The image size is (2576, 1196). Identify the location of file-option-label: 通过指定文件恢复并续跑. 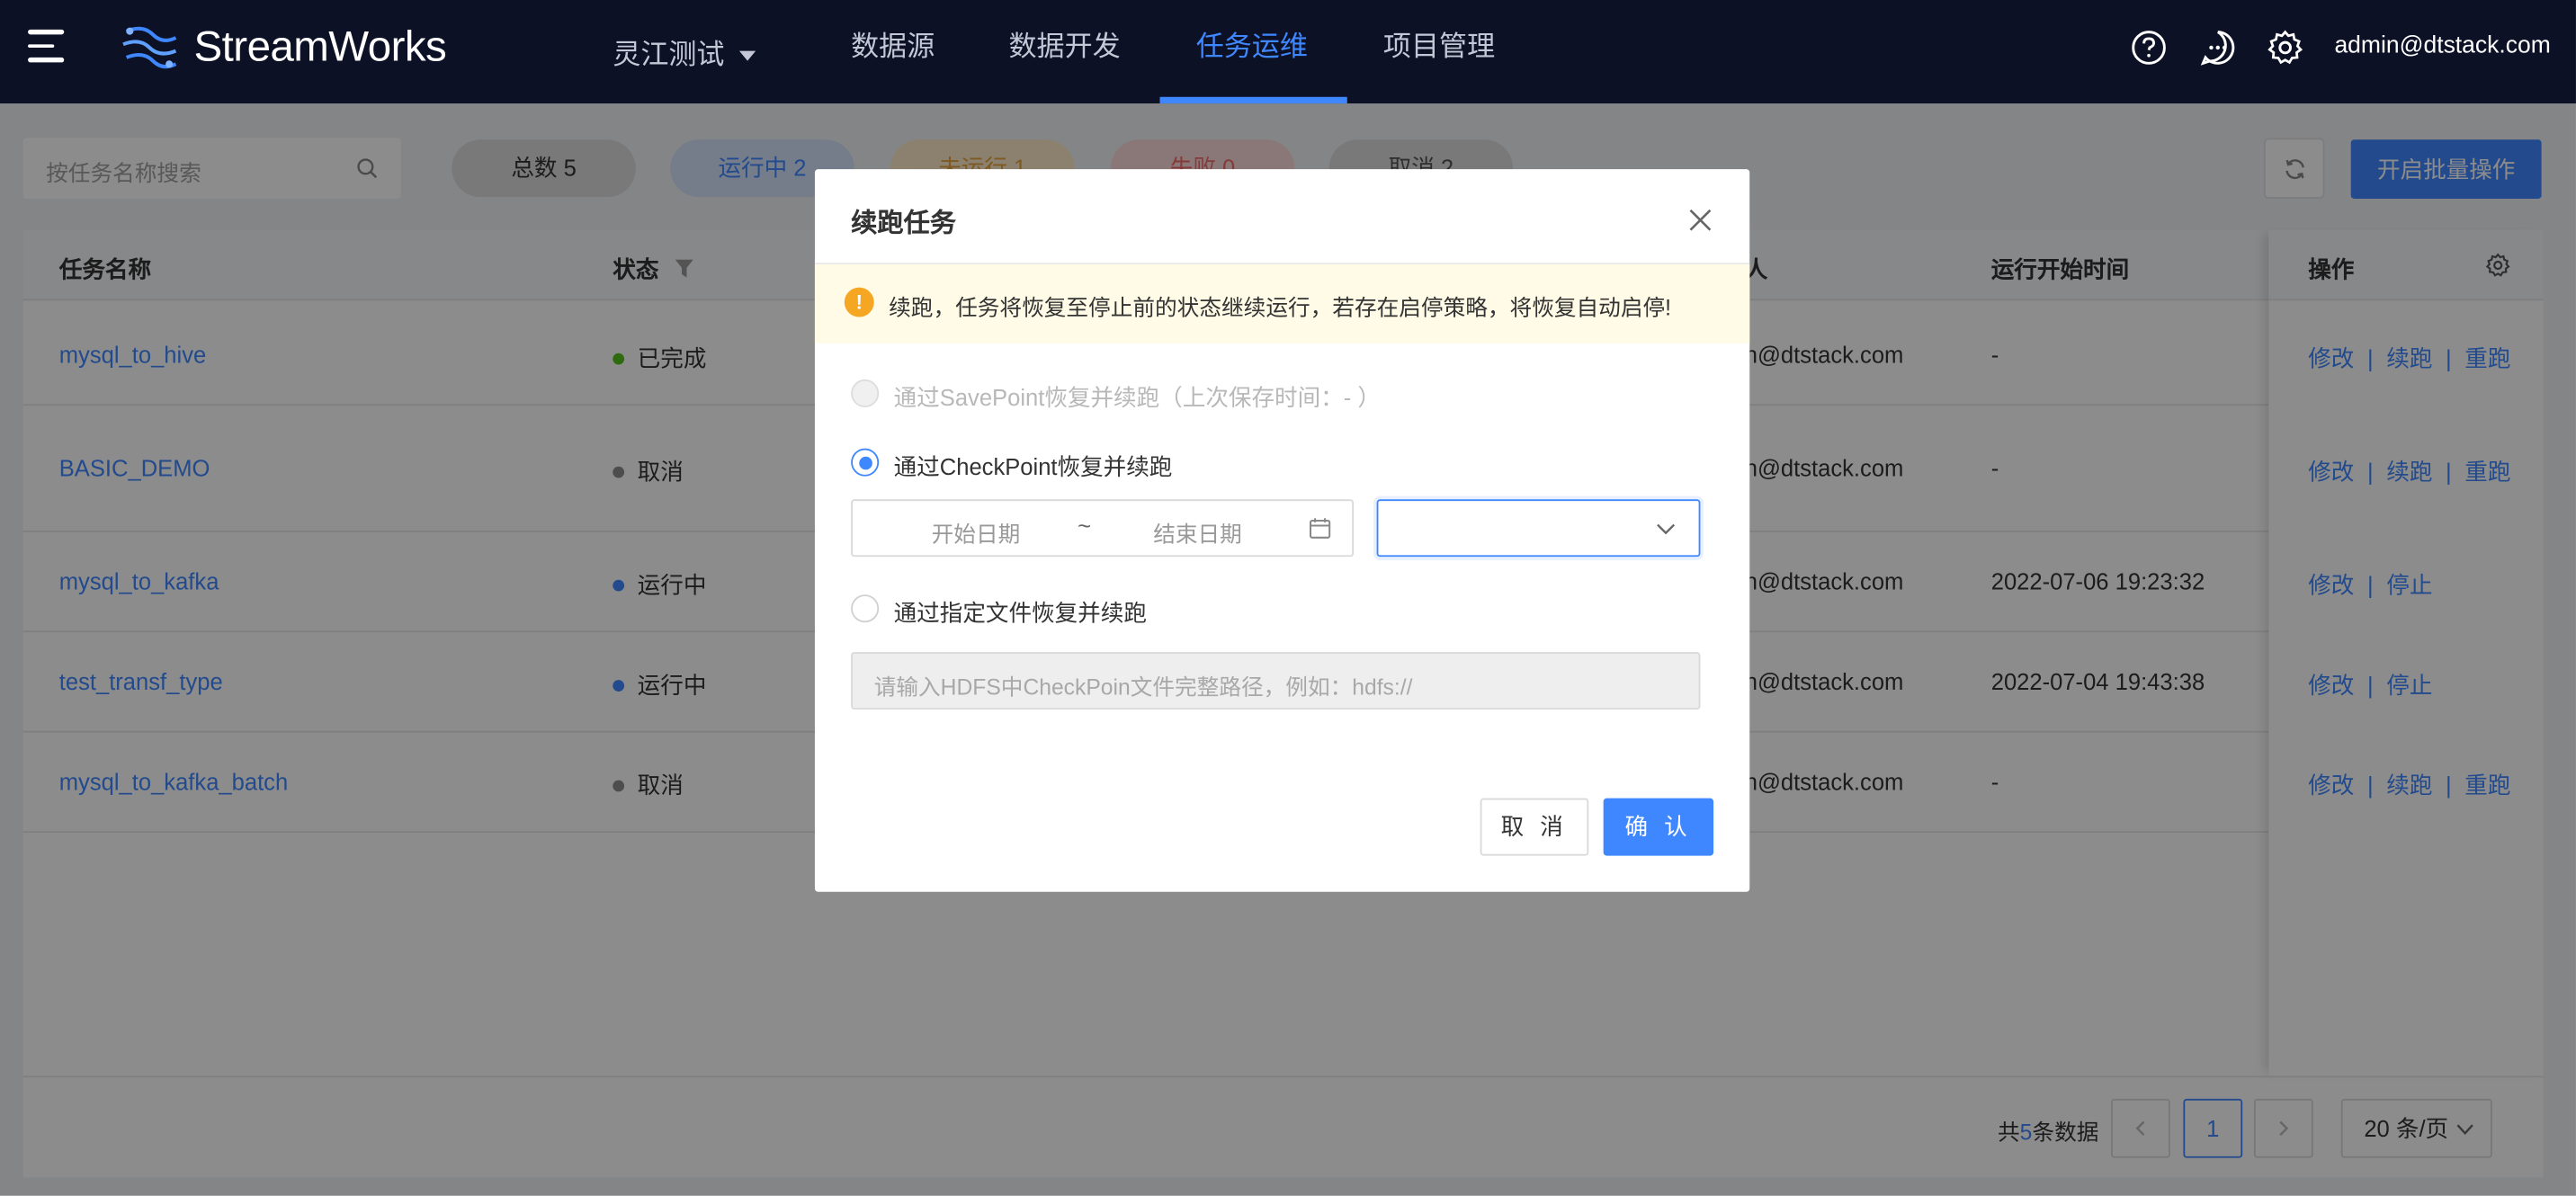
(1020, 612).